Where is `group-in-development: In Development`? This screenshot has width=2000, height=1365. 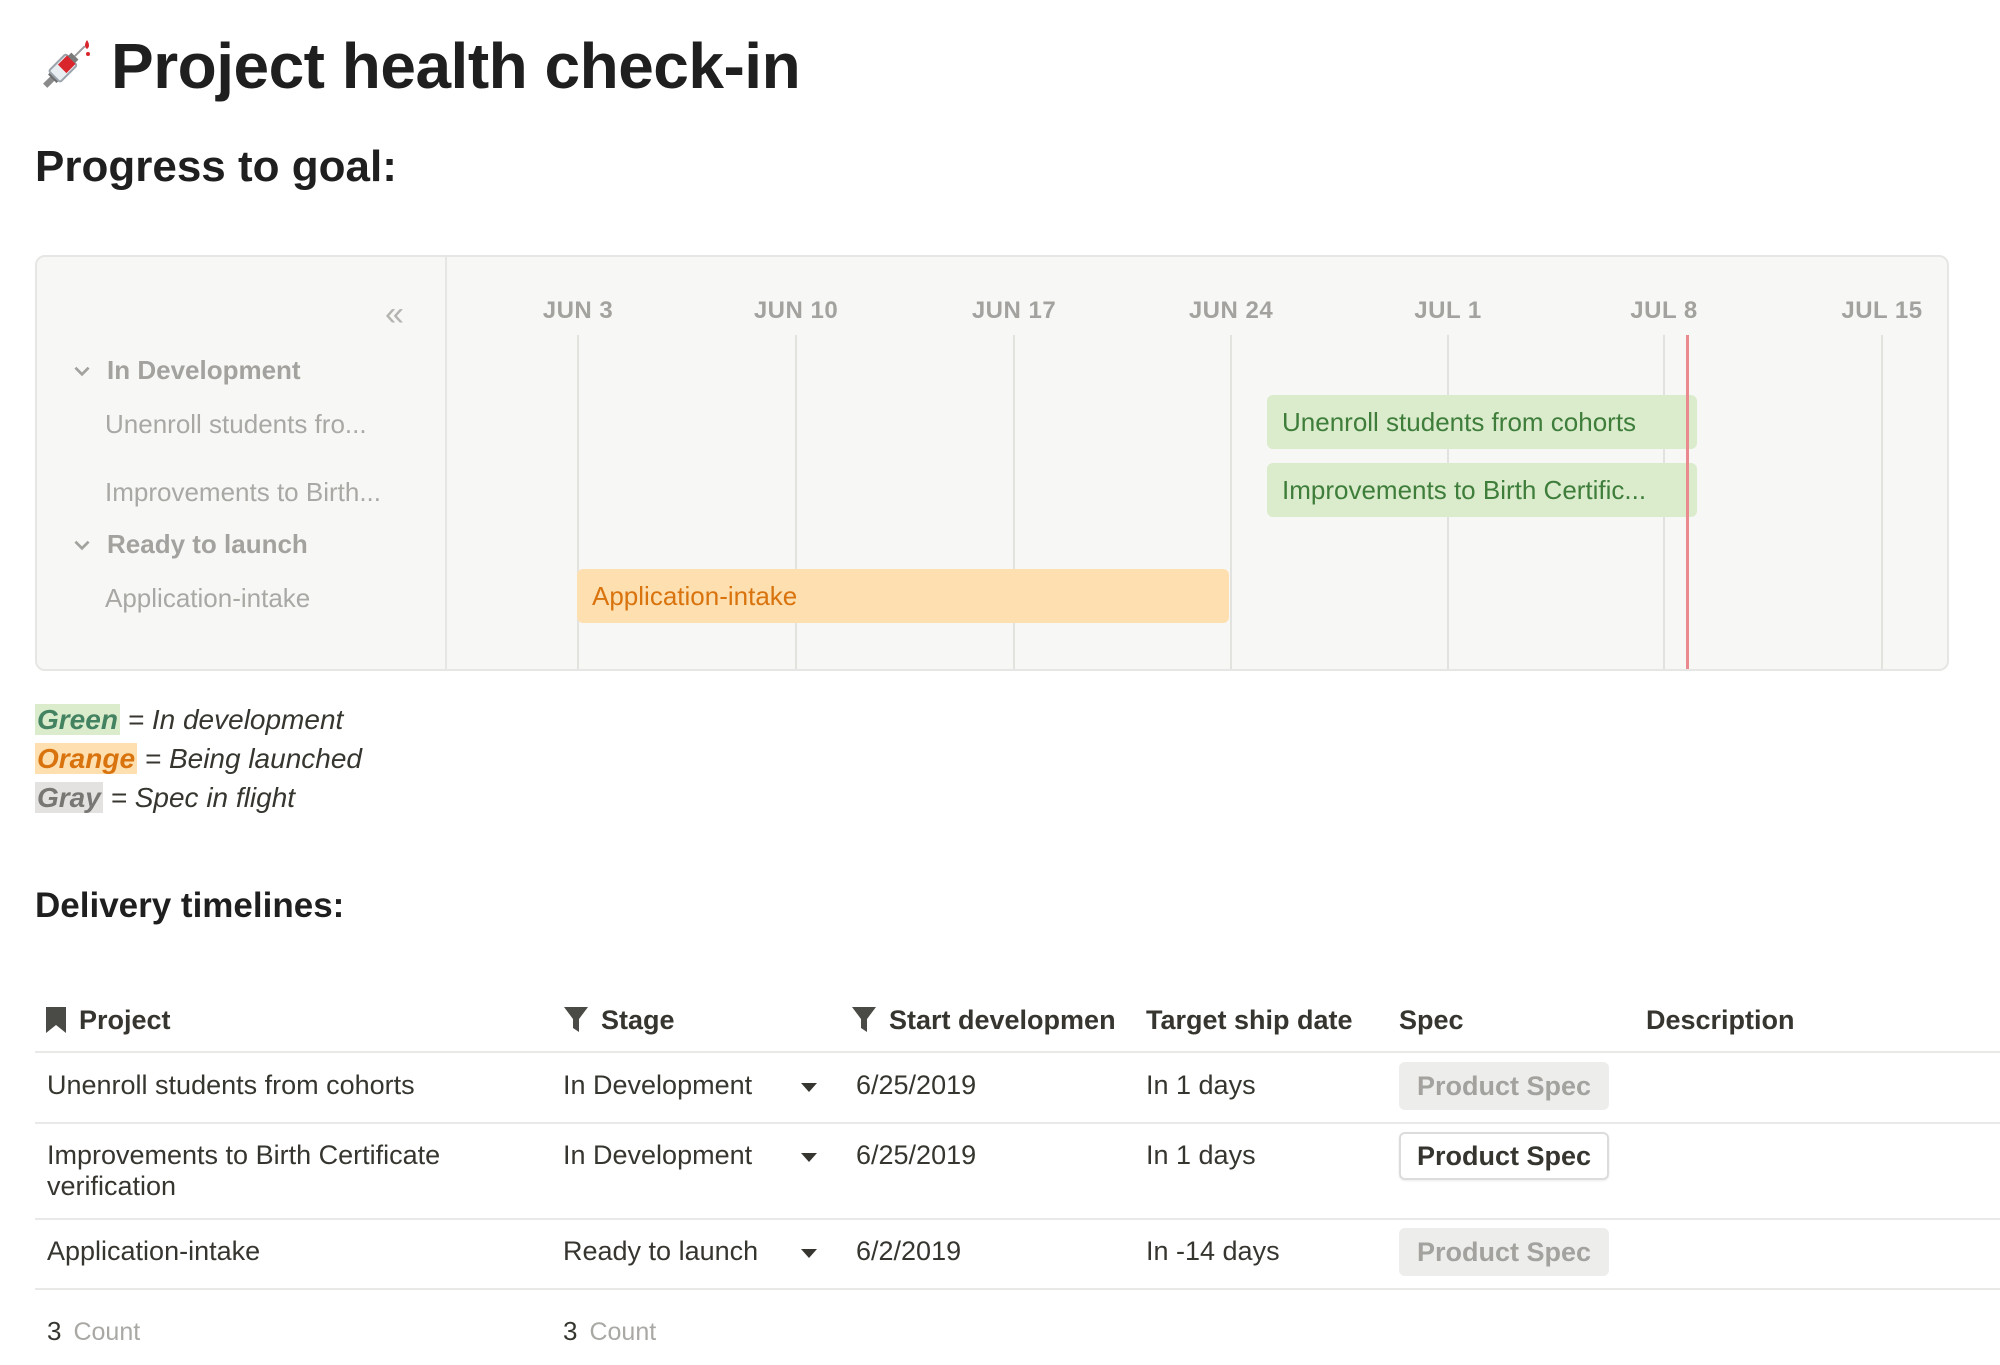 group-in-development: In Development is located at coordinates (186, 370).